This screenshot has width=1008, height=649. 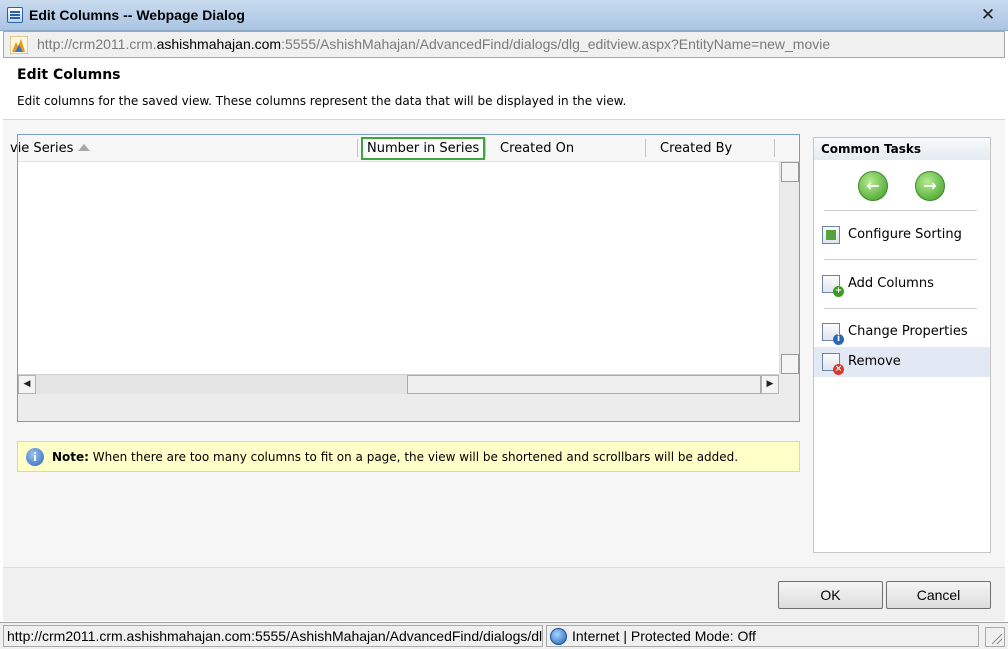 What do you see at coordinates (833, 334) in the screenshot?
I see `change-properties-icon: i` at bounding box center [833, 334].